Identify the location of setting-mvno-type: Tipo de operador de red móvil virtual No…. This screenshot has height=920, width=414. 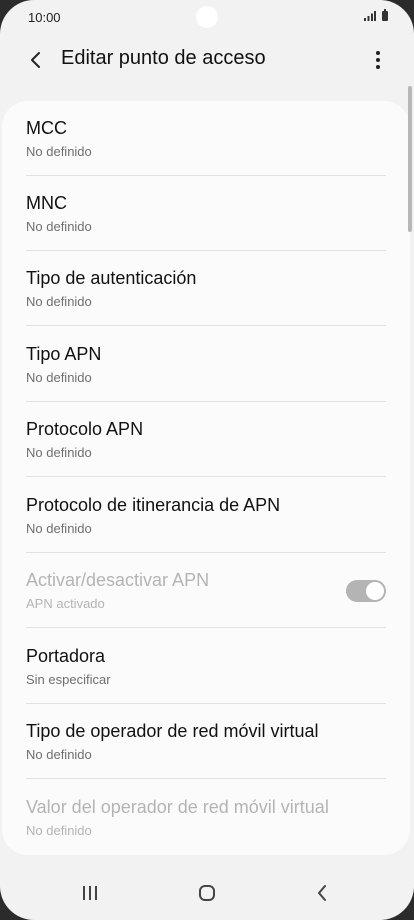
(206, 741).